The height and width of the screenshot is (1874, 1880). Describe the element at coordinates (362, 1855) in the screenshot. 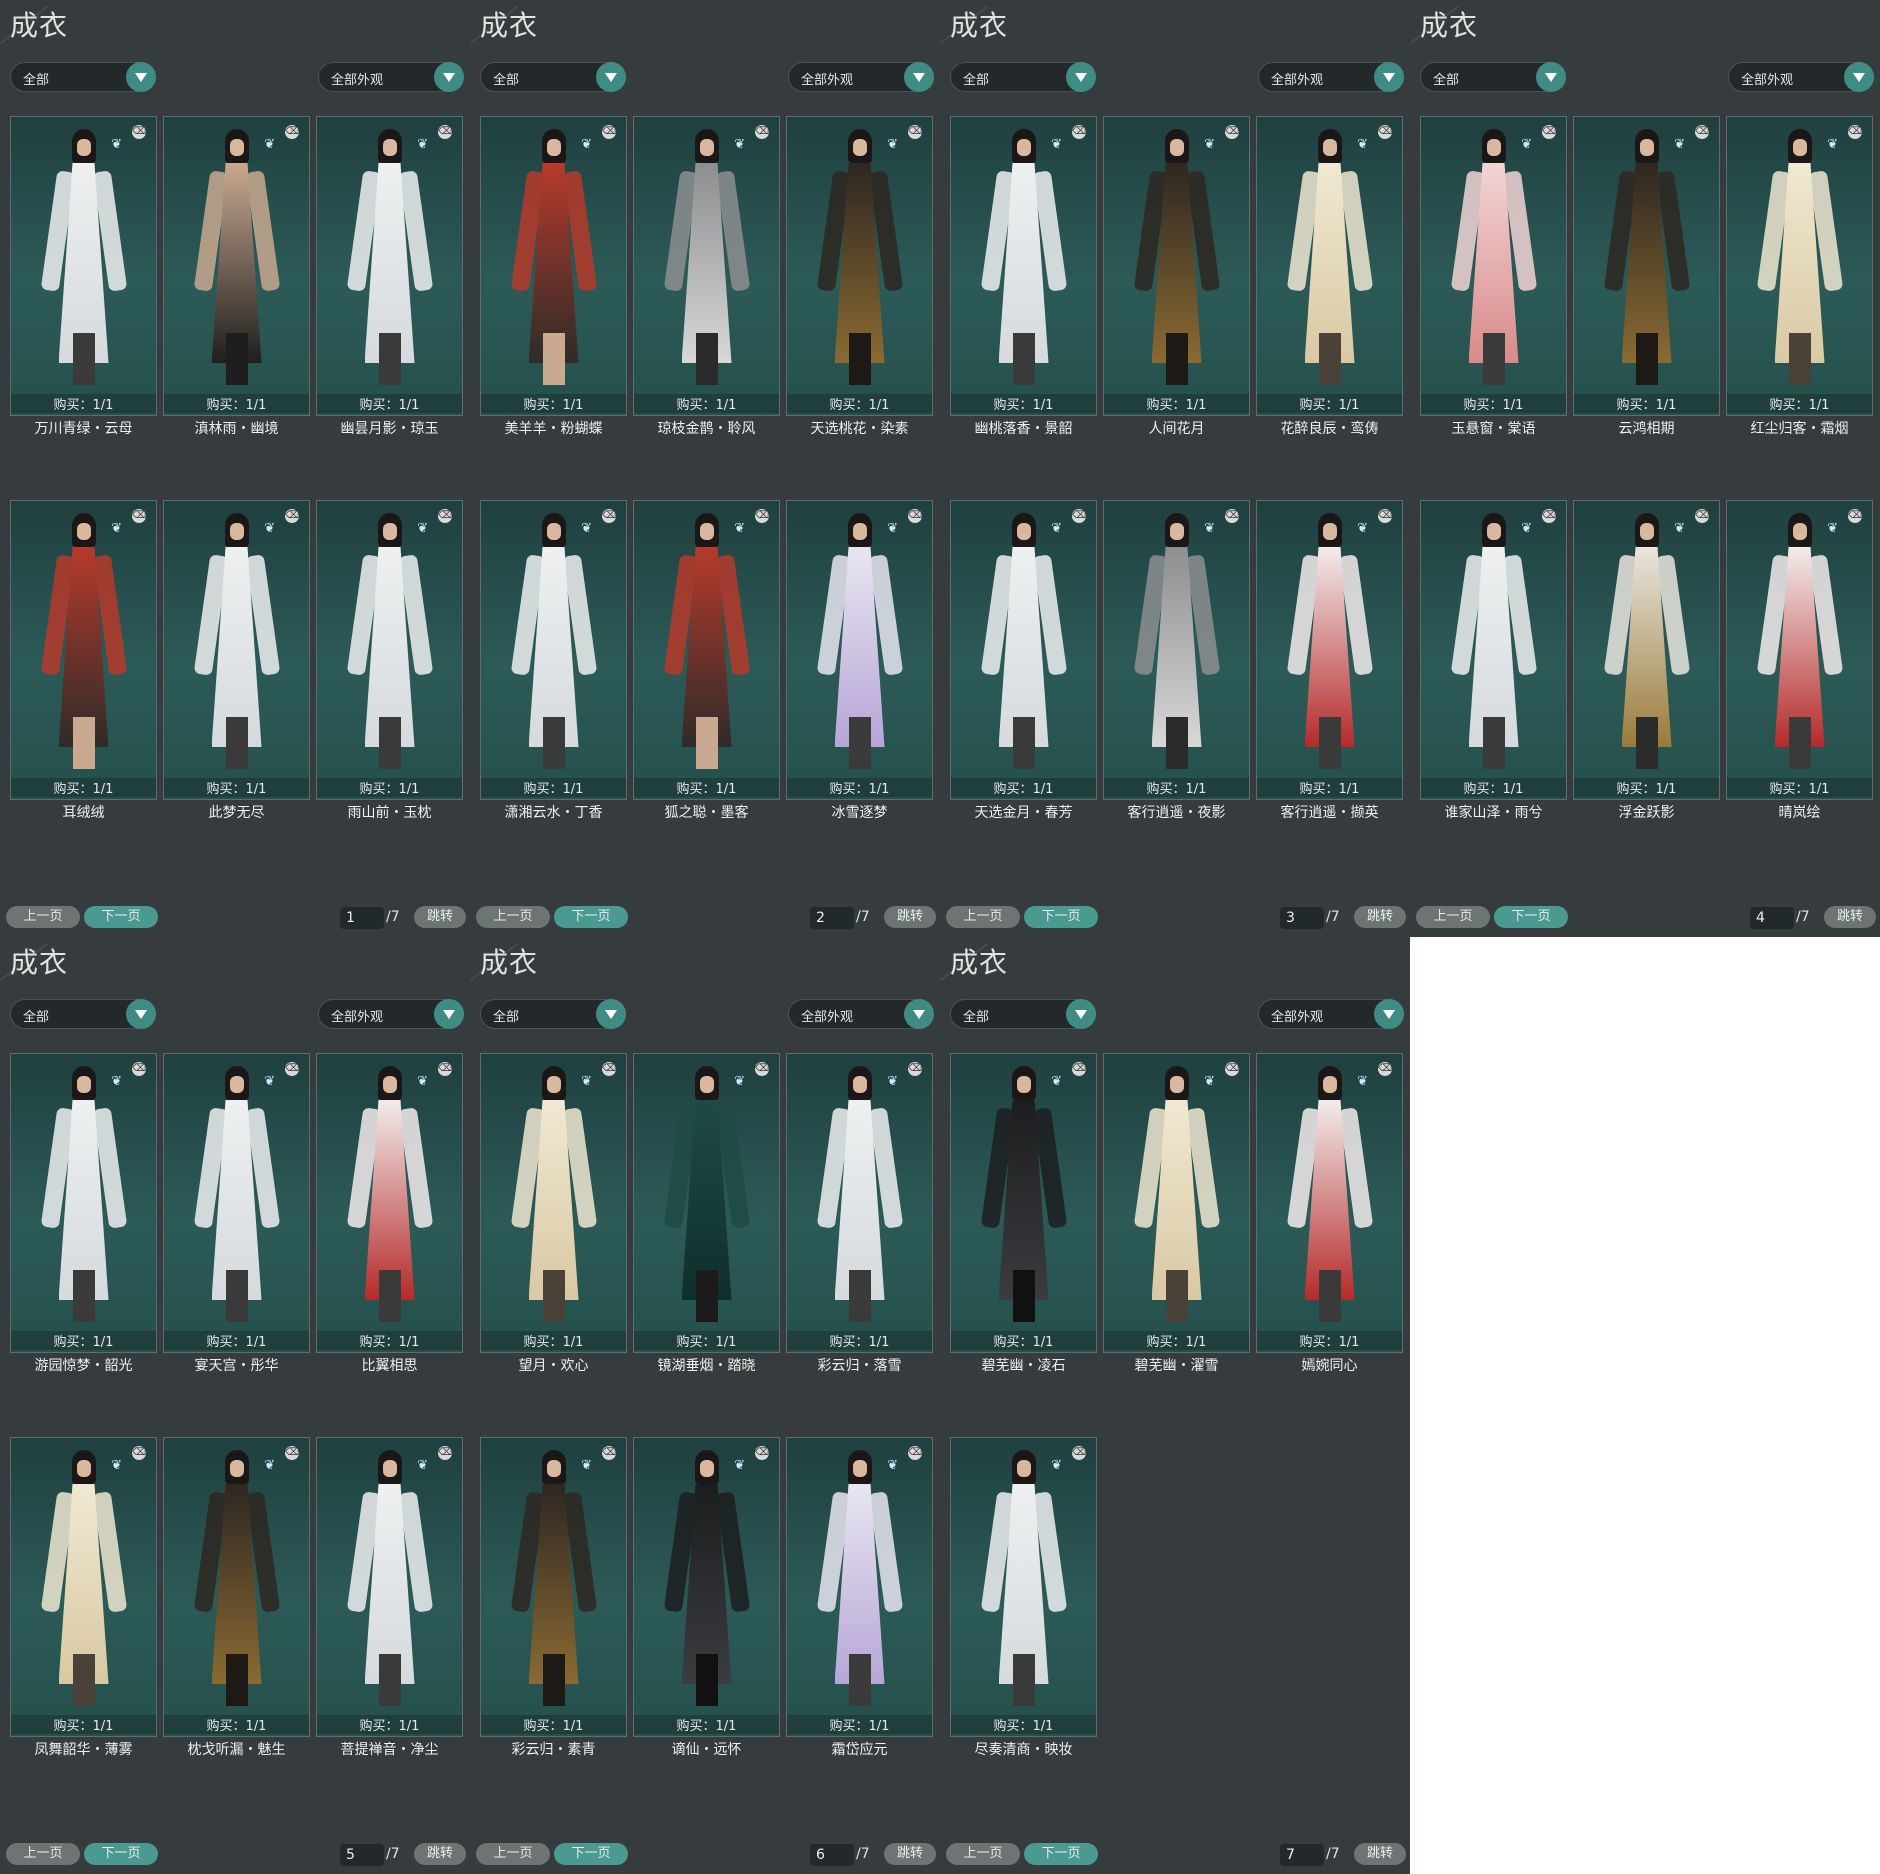

I see `page-number-input: 5` at that location.